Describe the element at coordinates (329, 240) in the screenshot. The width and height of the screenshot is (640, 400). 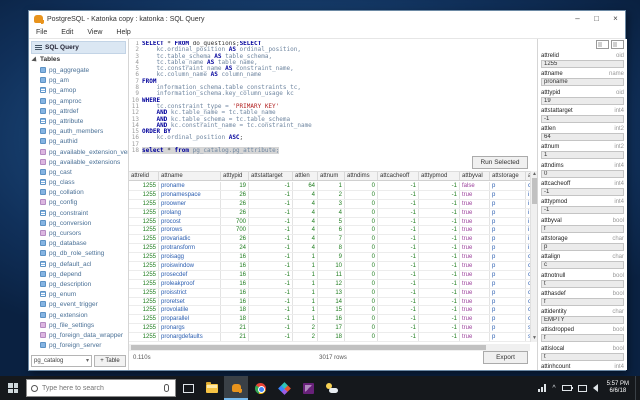
I see `table-row: 1255provariadic26-1470-1-1truepitrue` at that location.